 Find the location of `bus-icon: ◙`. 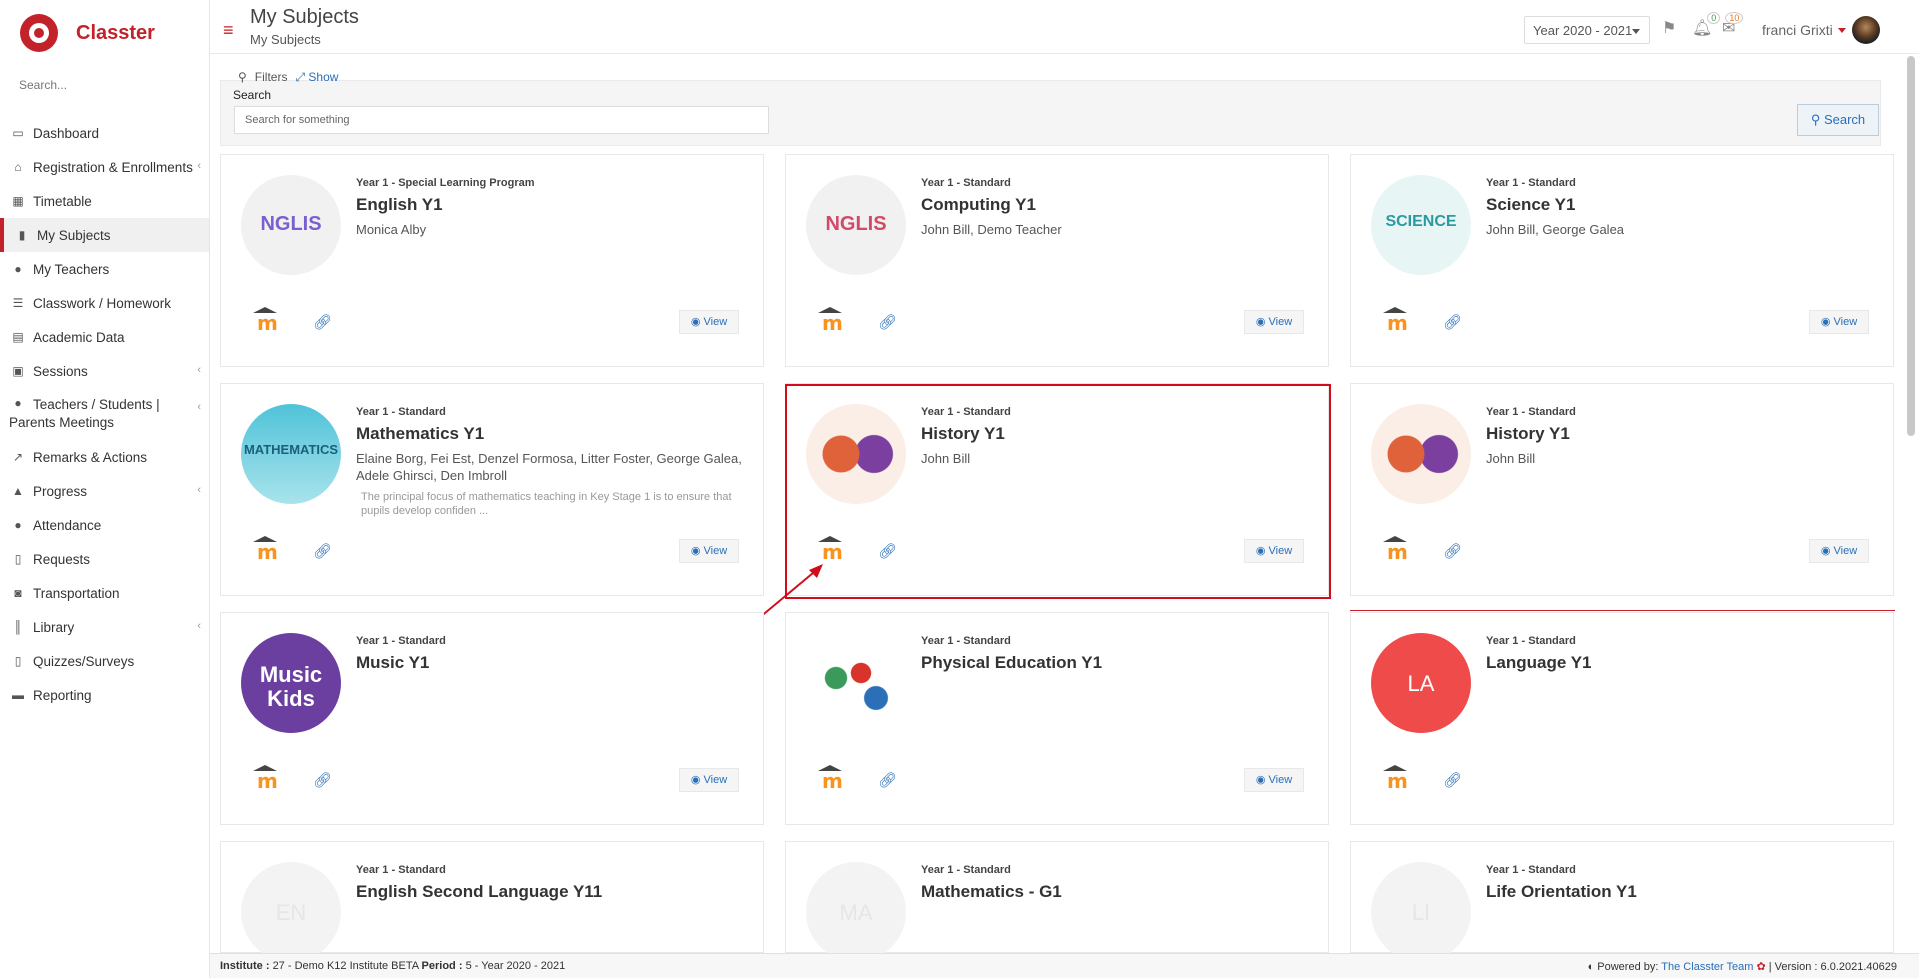

bus-icon: ◙ is located at coordinates (18, 593).